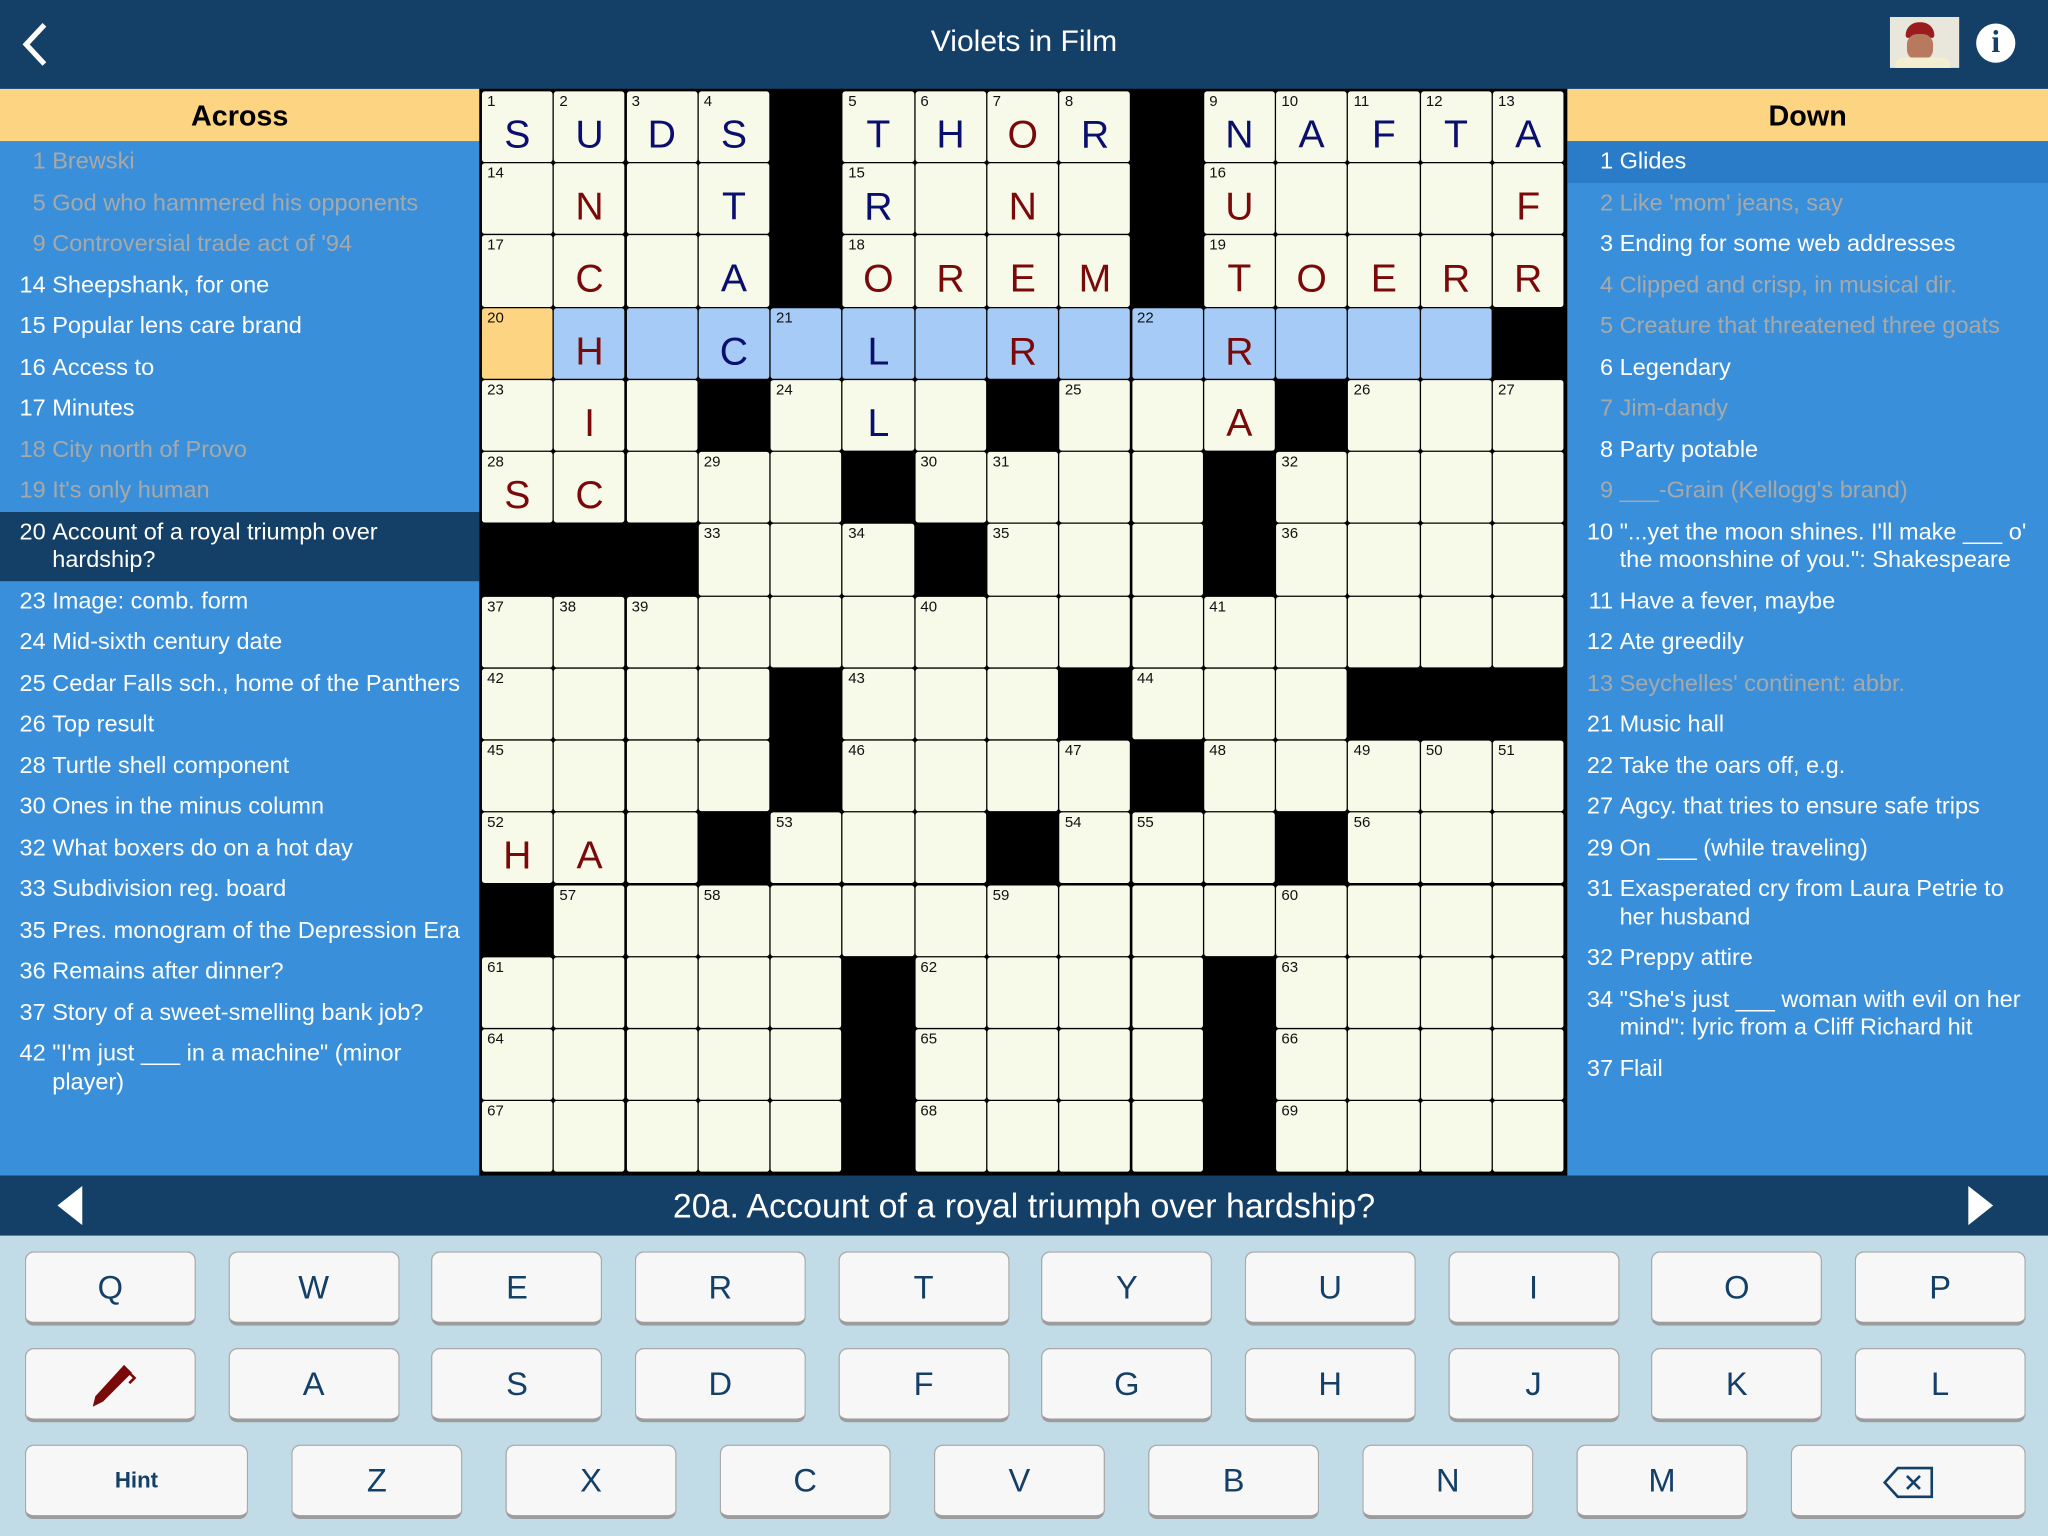  Describe the element at coordinates (1807, 958) in the screenshot. I see `down-clue-32: 32 Preppy attire` at that location.